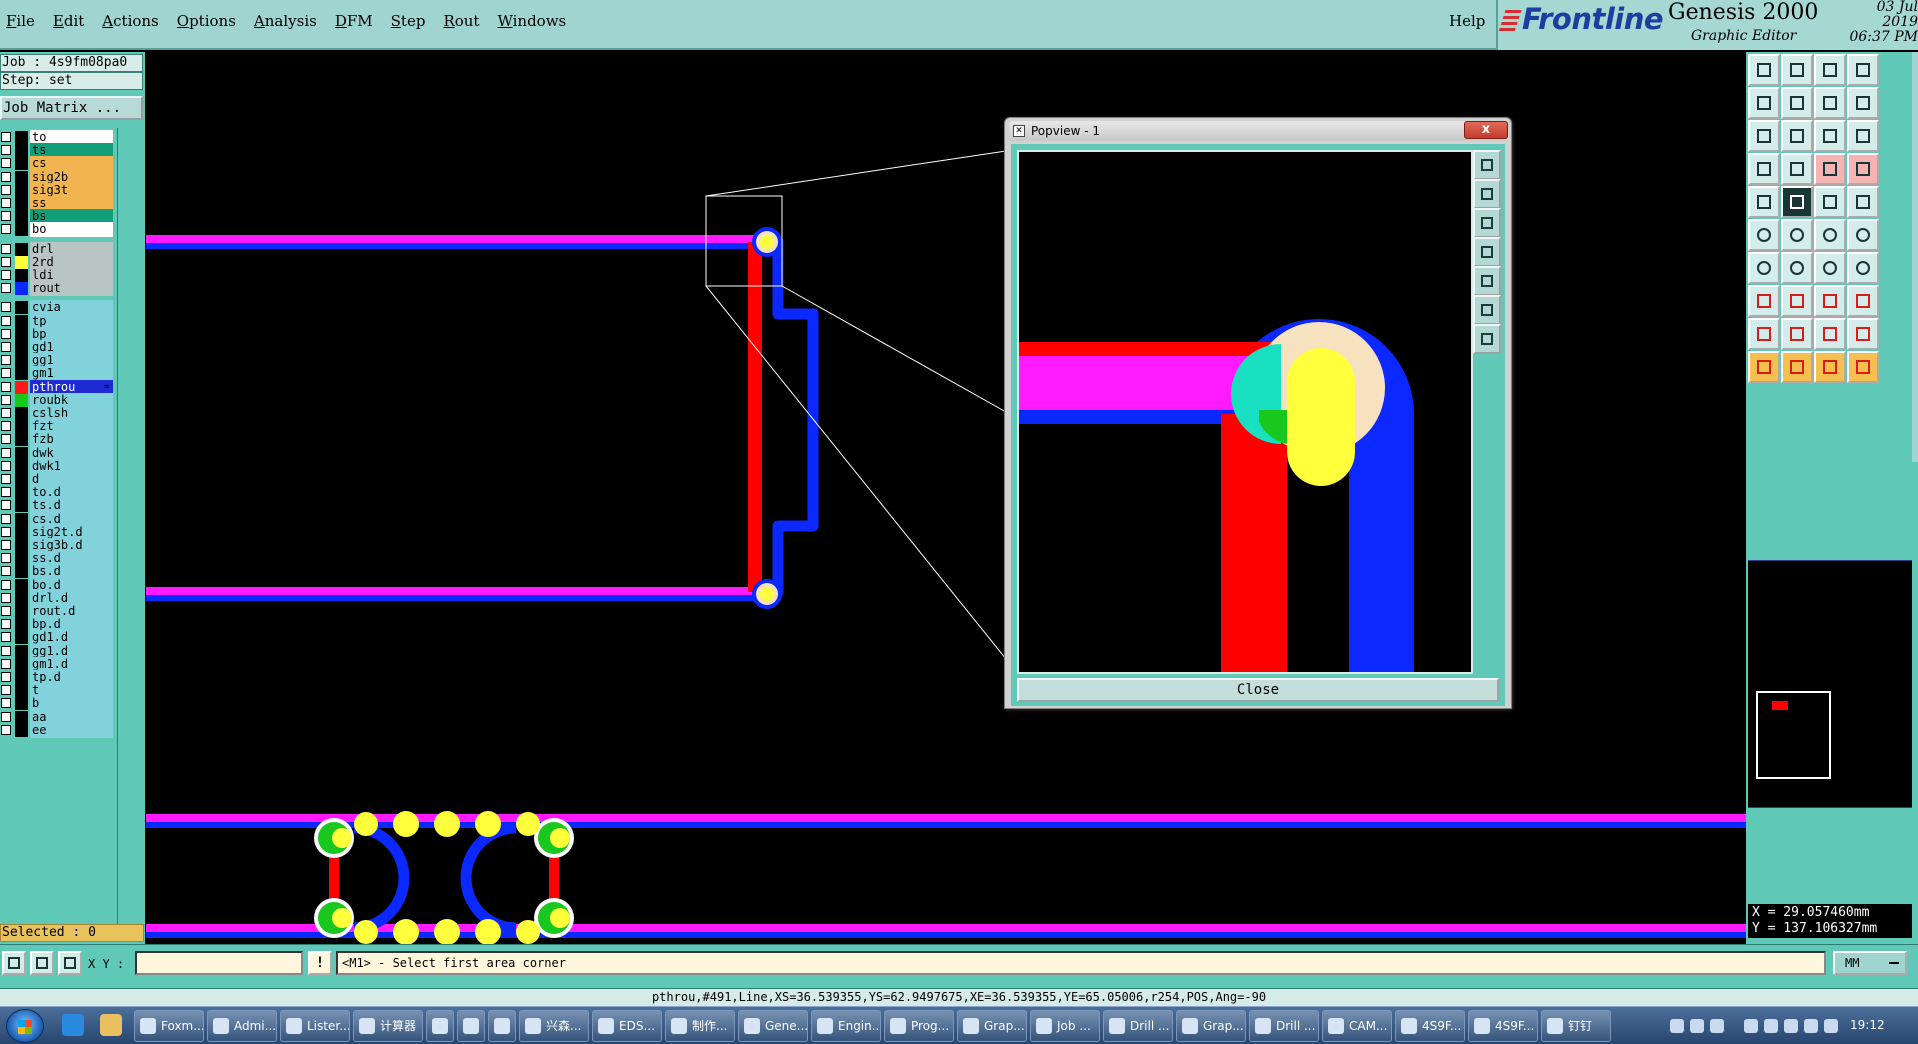 The height and width of the screenshot is (1044, 1918). I want to click on units-selector: MM, so click(1870, 963).